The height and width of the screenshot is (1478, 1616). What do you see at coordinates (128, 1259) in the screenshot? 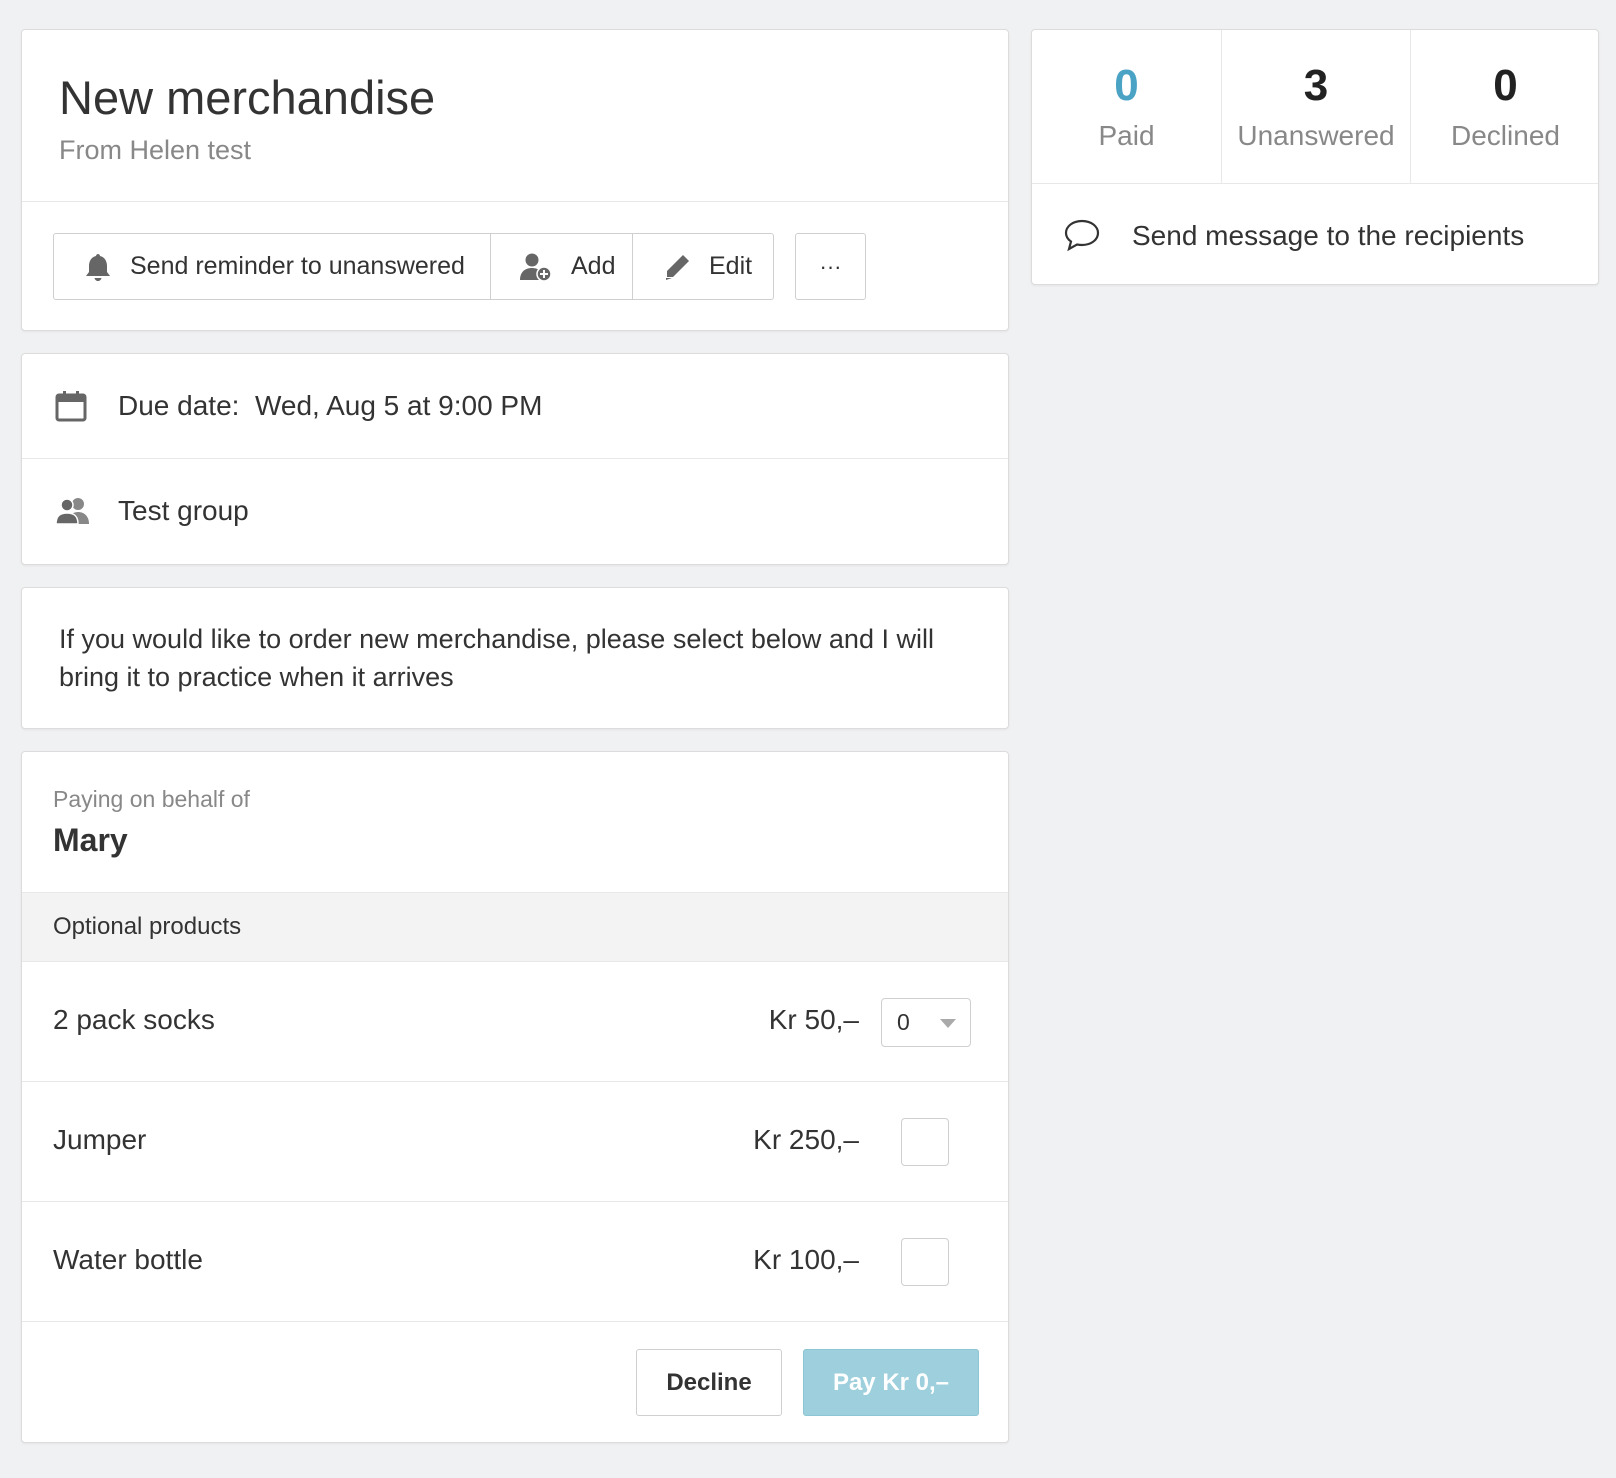
I see `product-name: Water bottle` at bounding box center [128, 1259].